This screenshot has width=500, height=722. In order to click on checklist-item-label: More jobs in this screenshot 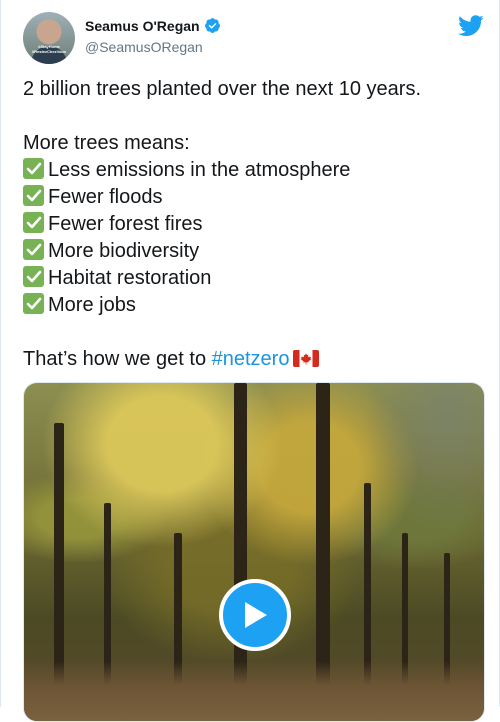, I will do `click(92, 305)`.